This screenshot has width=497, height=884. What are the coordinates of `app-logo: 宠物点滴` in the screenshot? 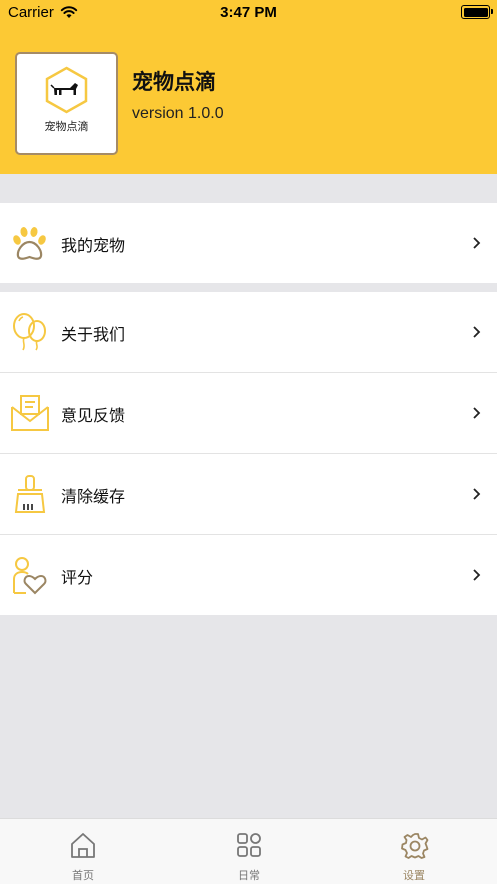 It's located at (66, 103).